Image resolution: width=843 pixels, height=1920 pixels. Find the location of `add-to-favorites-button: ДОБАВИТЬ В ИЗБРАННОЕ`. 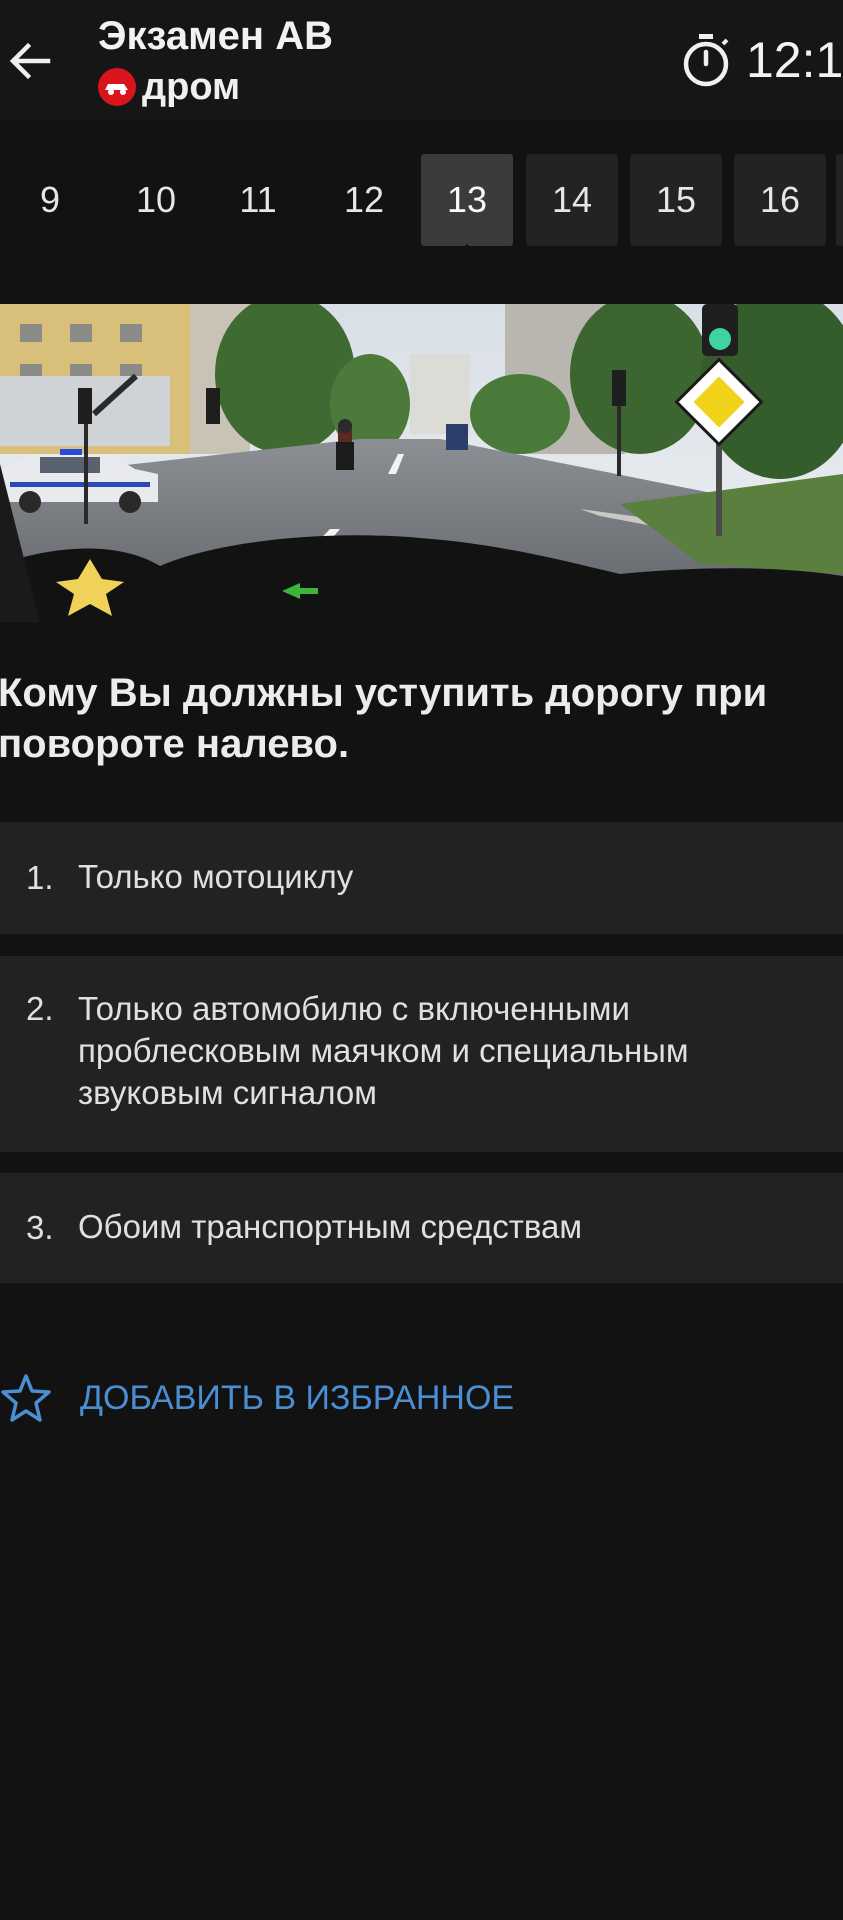

add-to-favorites-button: ДОБАВИТЬ В ИЗБРАННОЕ is located at coordinates (257, 1398).